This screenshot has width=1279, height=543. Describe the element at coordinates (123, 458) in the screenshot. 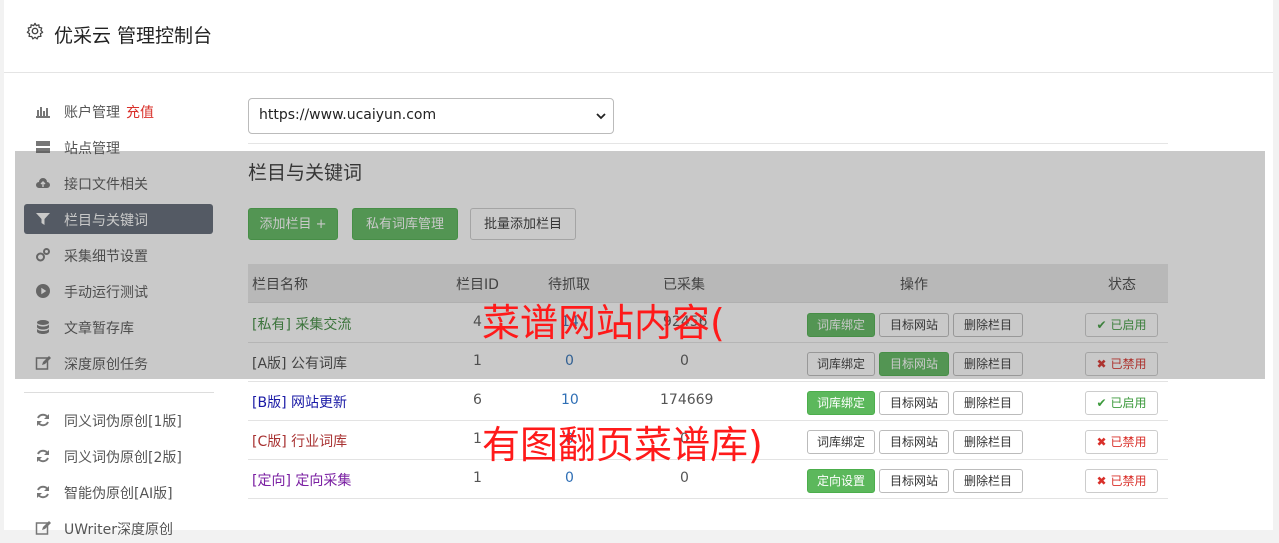

I see `sidebar-item-label: 同义词伪原创[2版]` at that location.